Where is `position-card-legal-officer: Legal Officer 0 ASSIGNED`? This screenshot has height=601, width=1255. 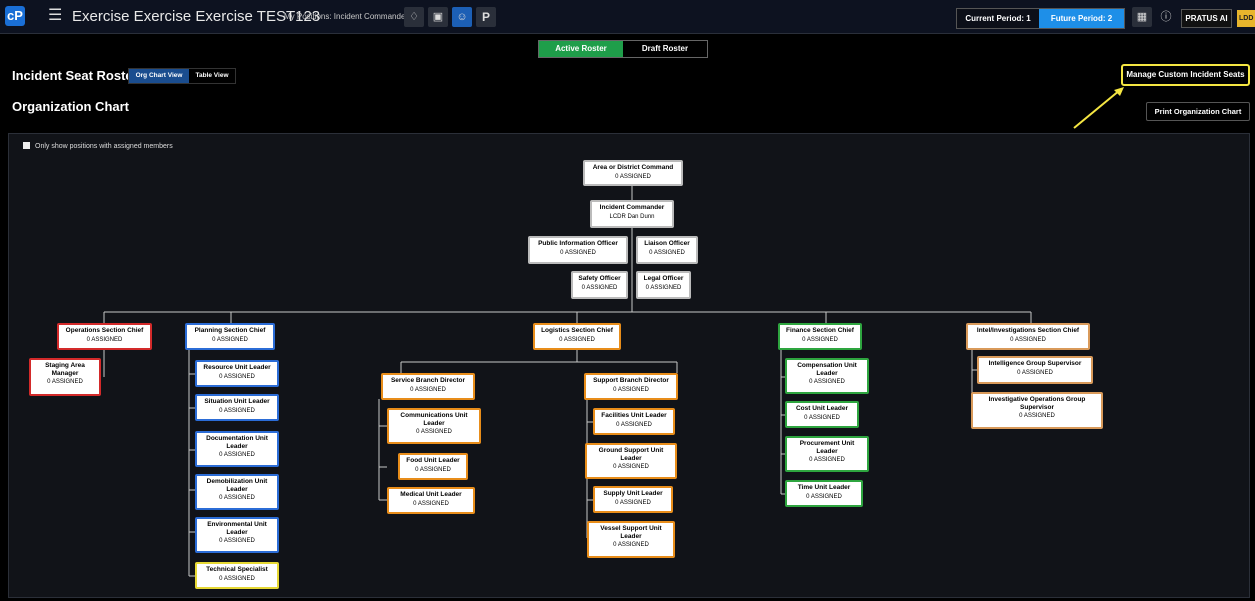
position-card-legal-officer: Legal Officer 0 ASSIGNED is located at coordinates (663, 285).